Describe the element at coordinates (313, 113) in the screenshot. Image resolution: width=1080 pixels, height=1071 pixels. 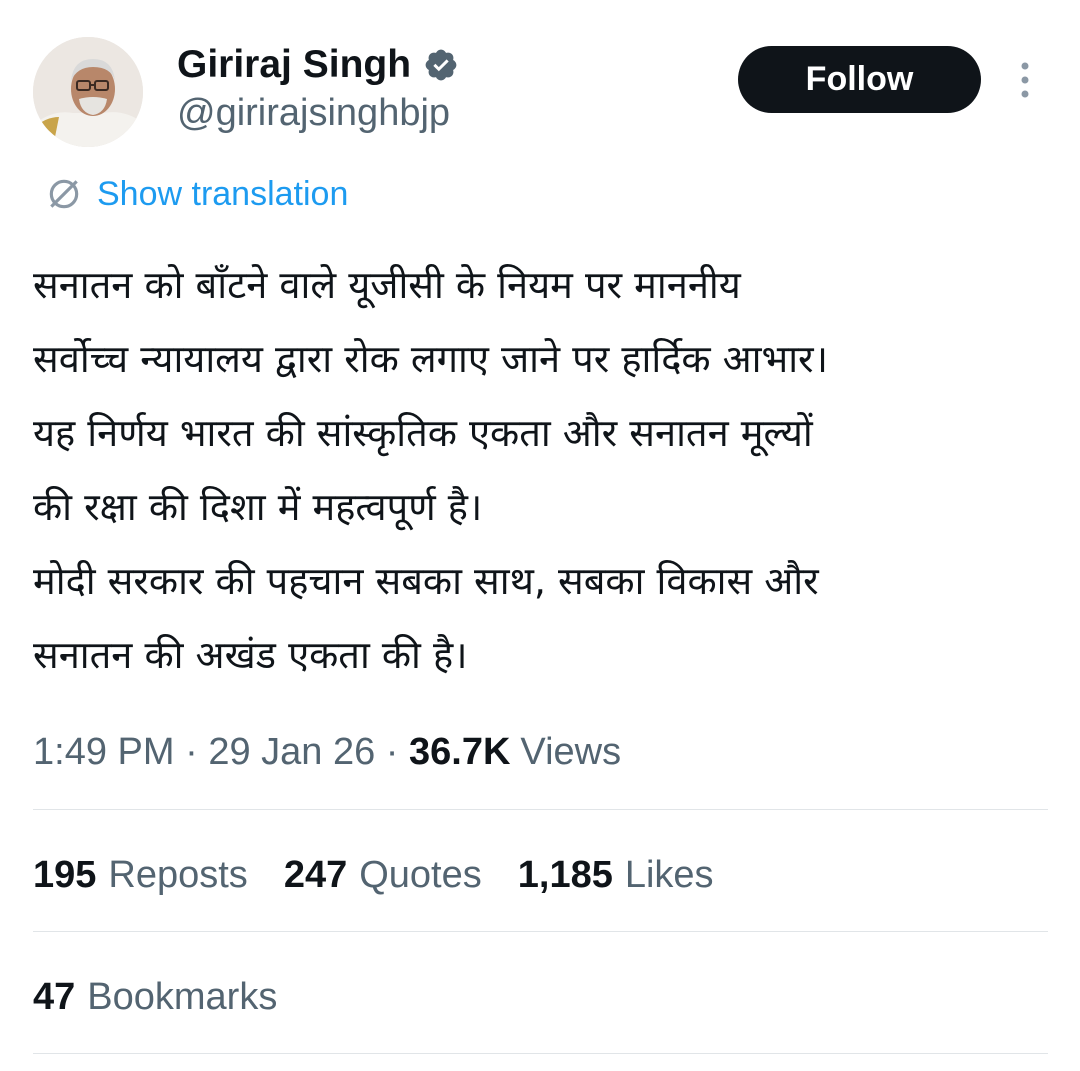
I see `author-handle: @girirajsinghbjp` at that location.